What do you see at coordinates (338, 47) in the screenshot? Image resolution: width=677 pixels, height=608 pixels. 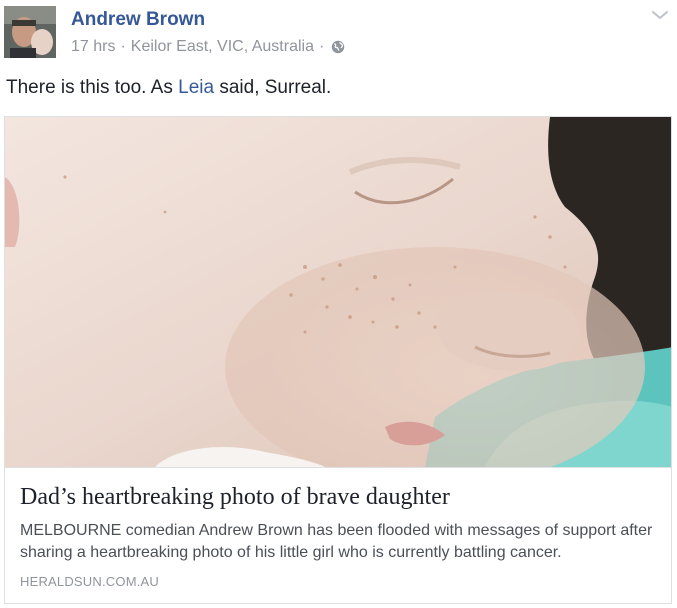 I see `globe-icon` at bounding box center [338, 47].